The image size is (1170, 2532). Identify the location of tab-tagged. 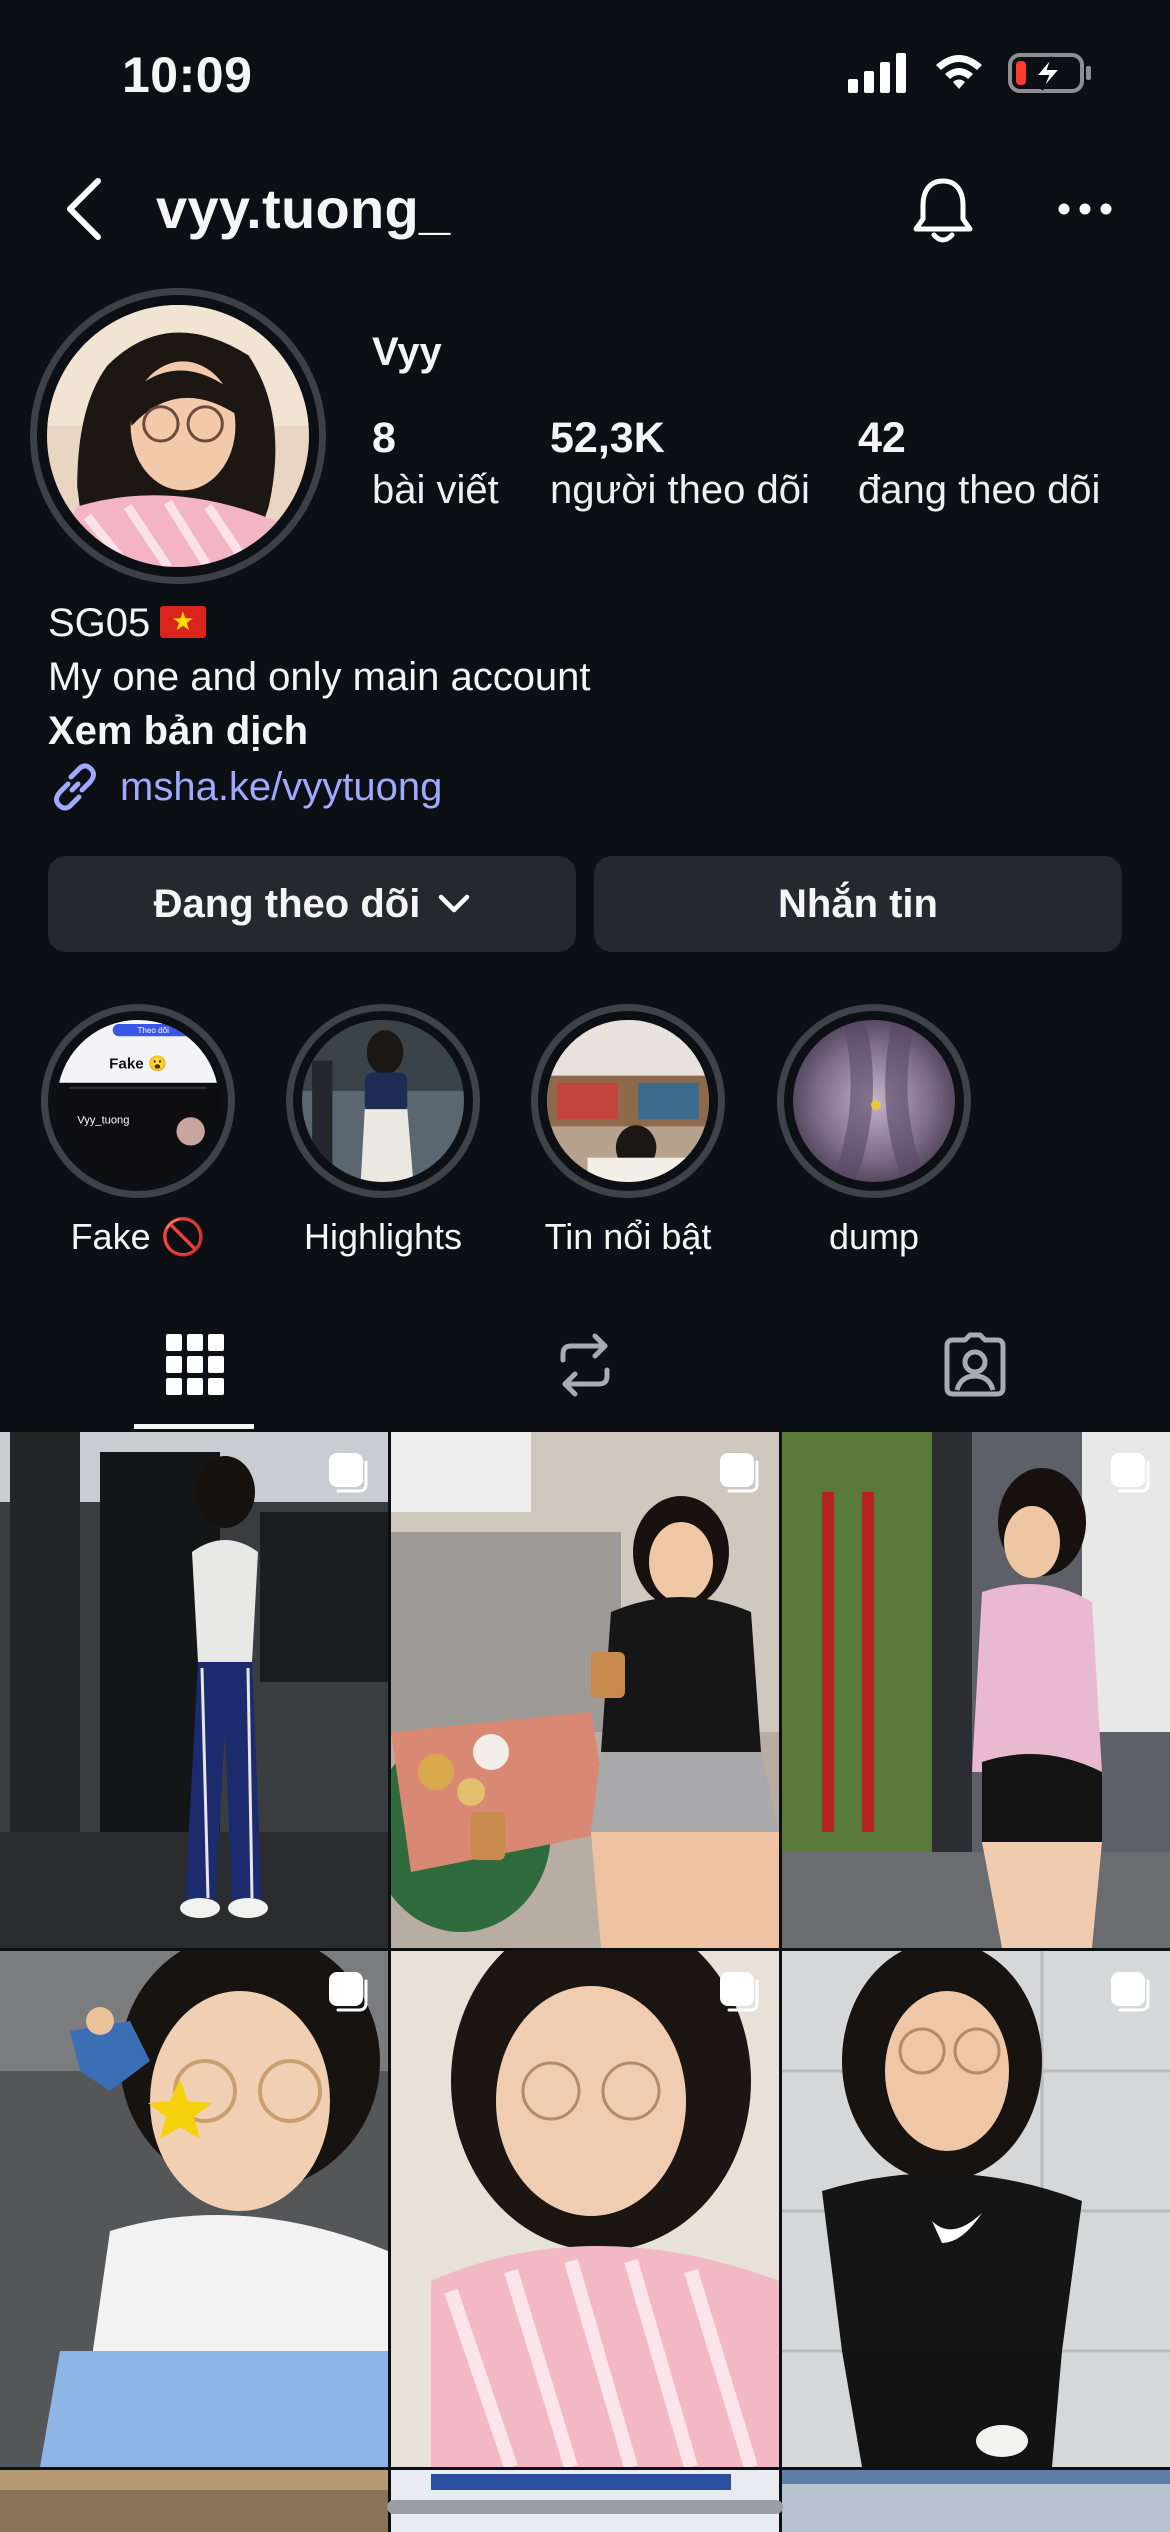
(975, 1365).